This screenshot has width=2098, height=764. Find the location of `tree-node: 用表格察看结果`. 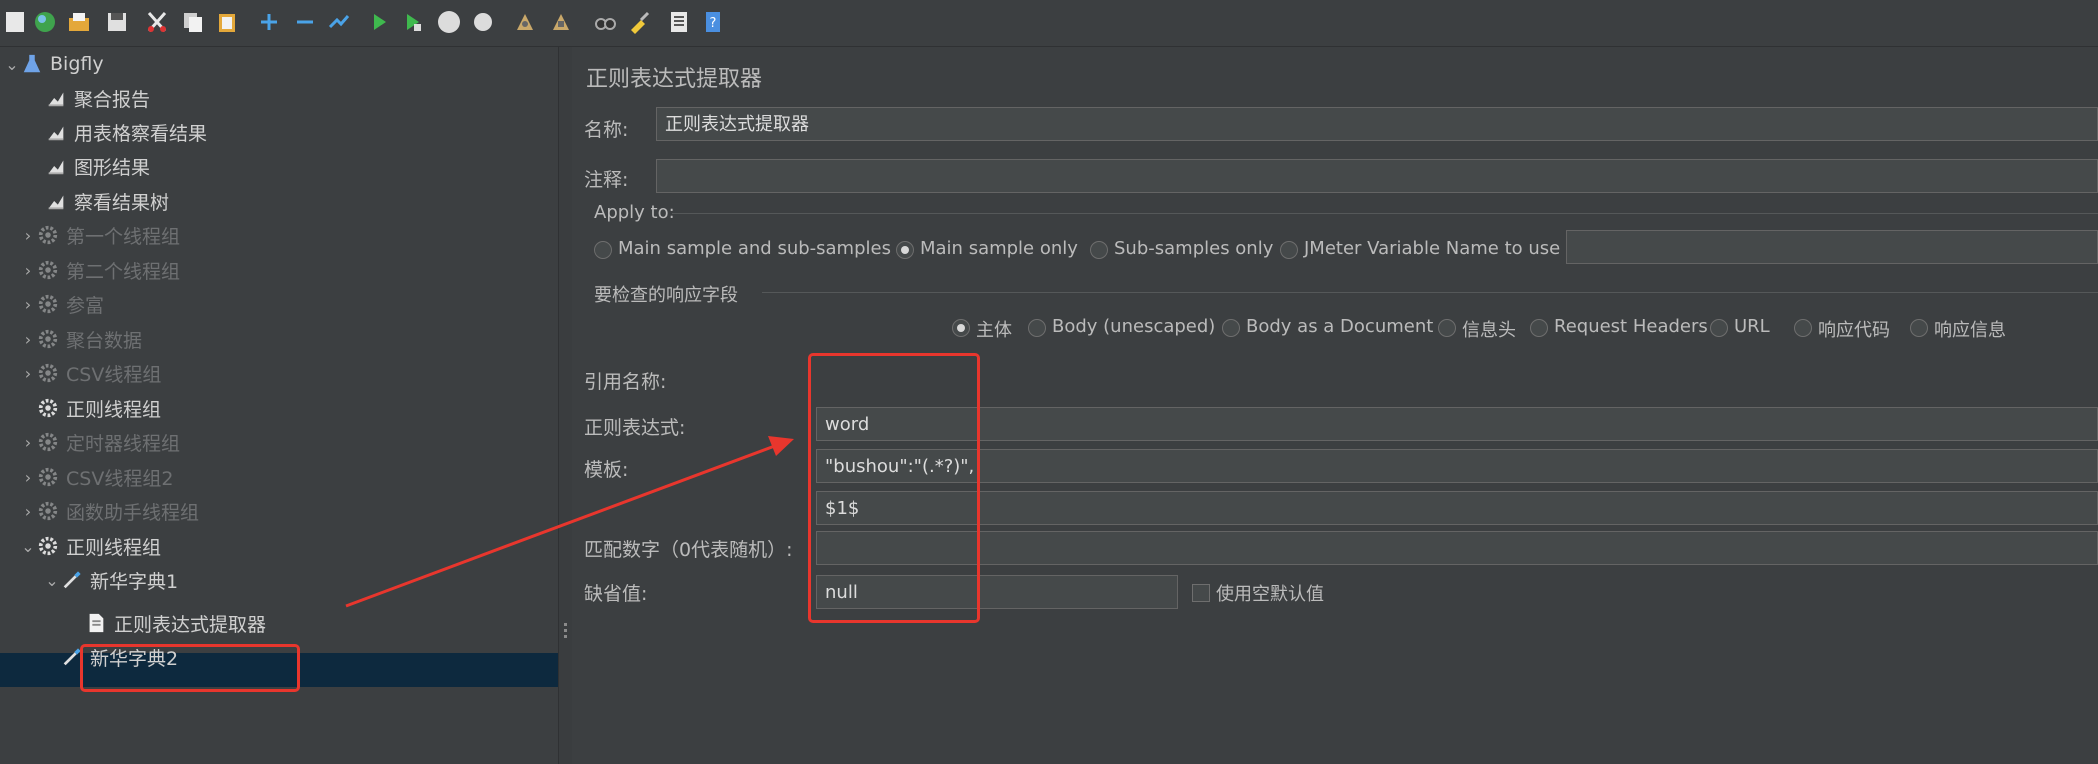

tree-node: 用表格察看结果 is located at coordinates (117, 132).